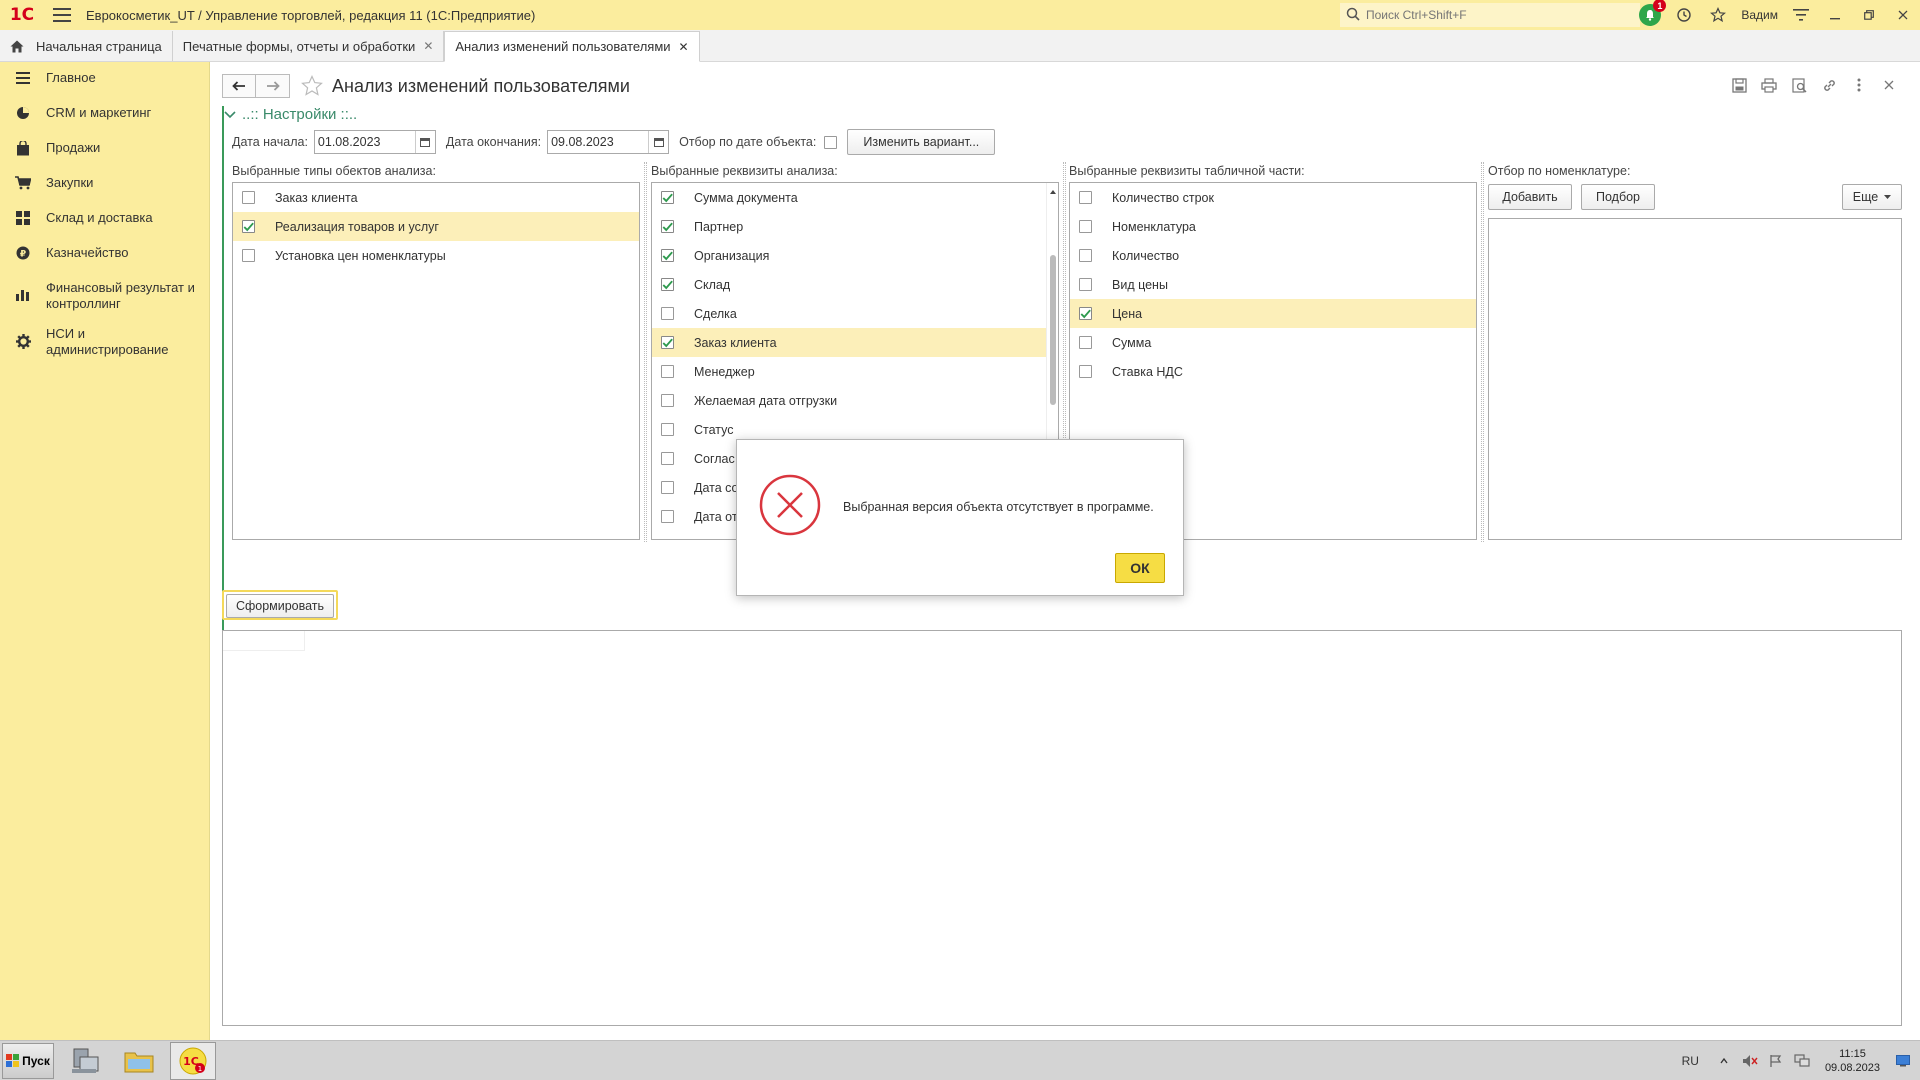 This screenshot has height=1080, width=1920. Describe the element at coordinates (1273, 255) in the screenshot. I see `list-item: Количество` at that location.